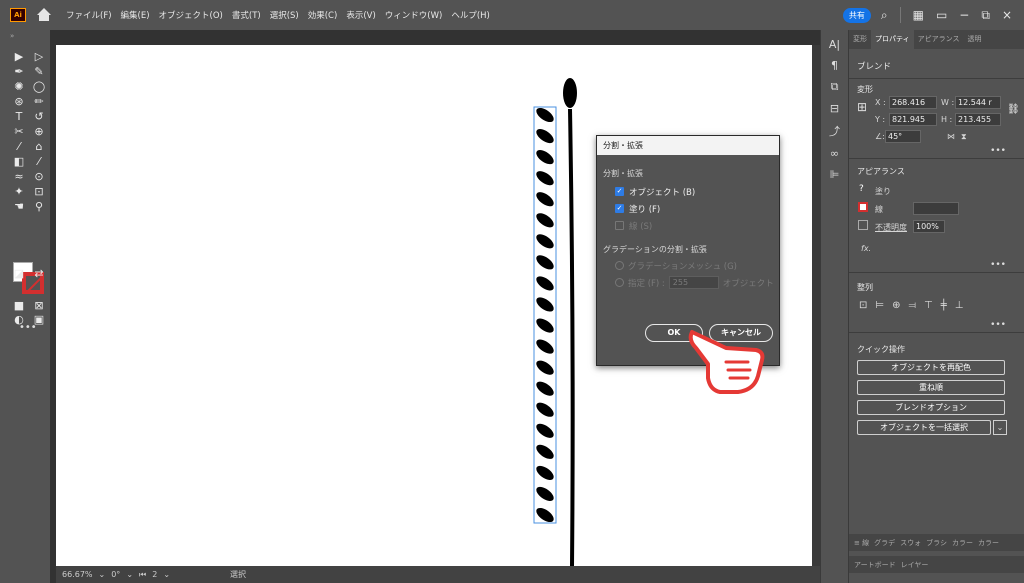 Image resolution: width=1024 pixels, height=583 pixels. I want to click on object-checkbox: ✓, so click(619, 191).